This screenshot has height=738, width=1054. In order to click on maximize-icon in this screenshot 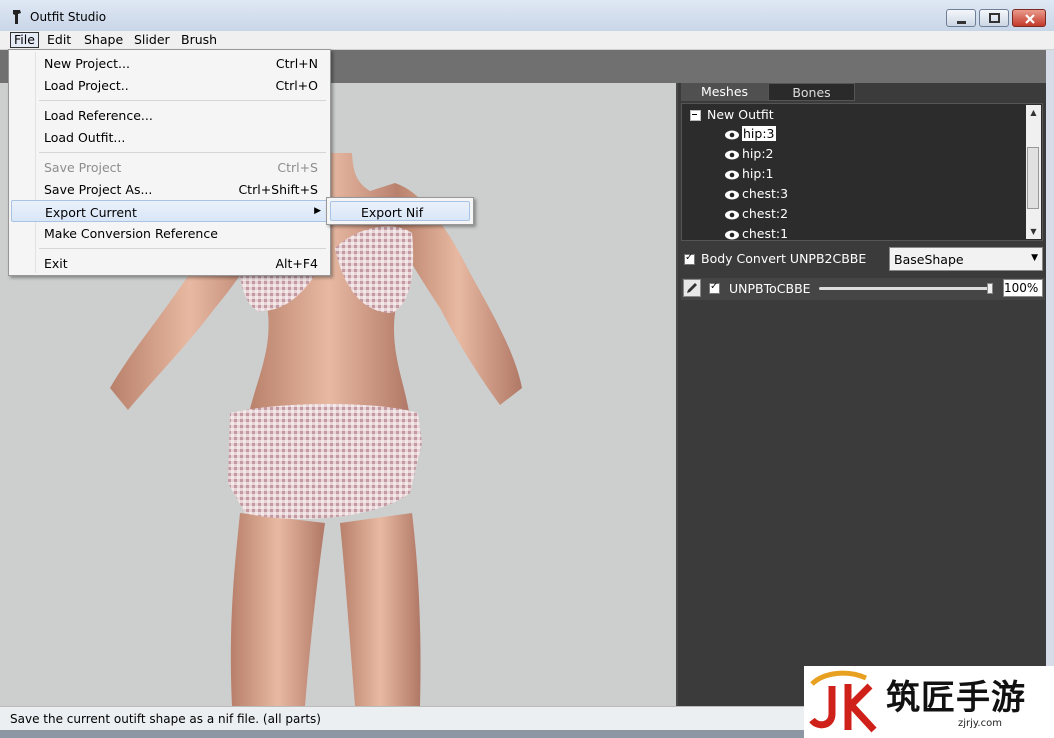, I will do `click(994, 18)`.